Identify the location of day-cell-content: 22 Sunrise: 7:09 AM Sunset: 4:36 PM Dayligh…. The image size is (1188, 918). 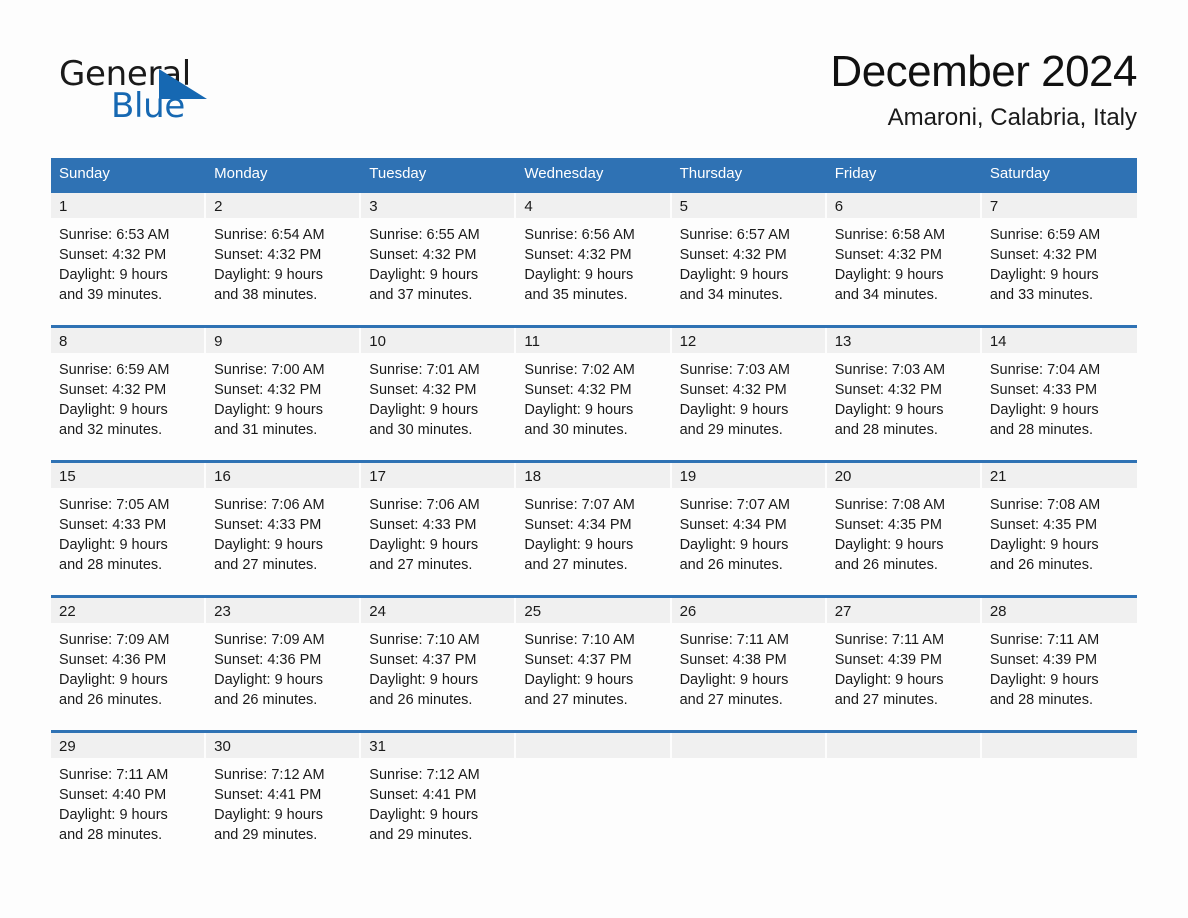
(129, 664).